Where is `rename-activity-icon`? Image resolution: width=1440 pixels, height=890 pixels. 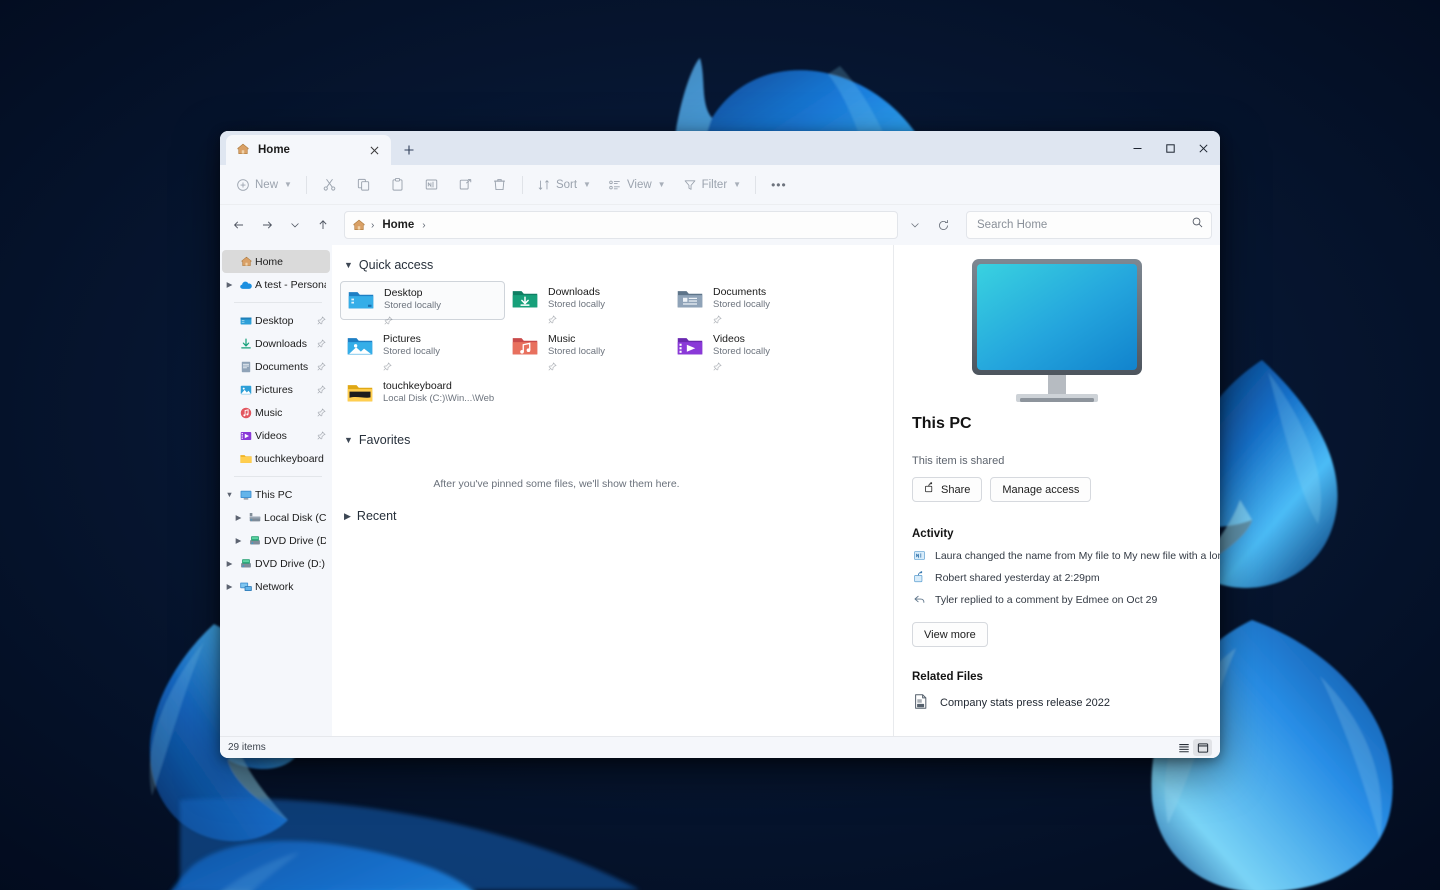
rename-activity-icon is located at coordinates (919, 555).